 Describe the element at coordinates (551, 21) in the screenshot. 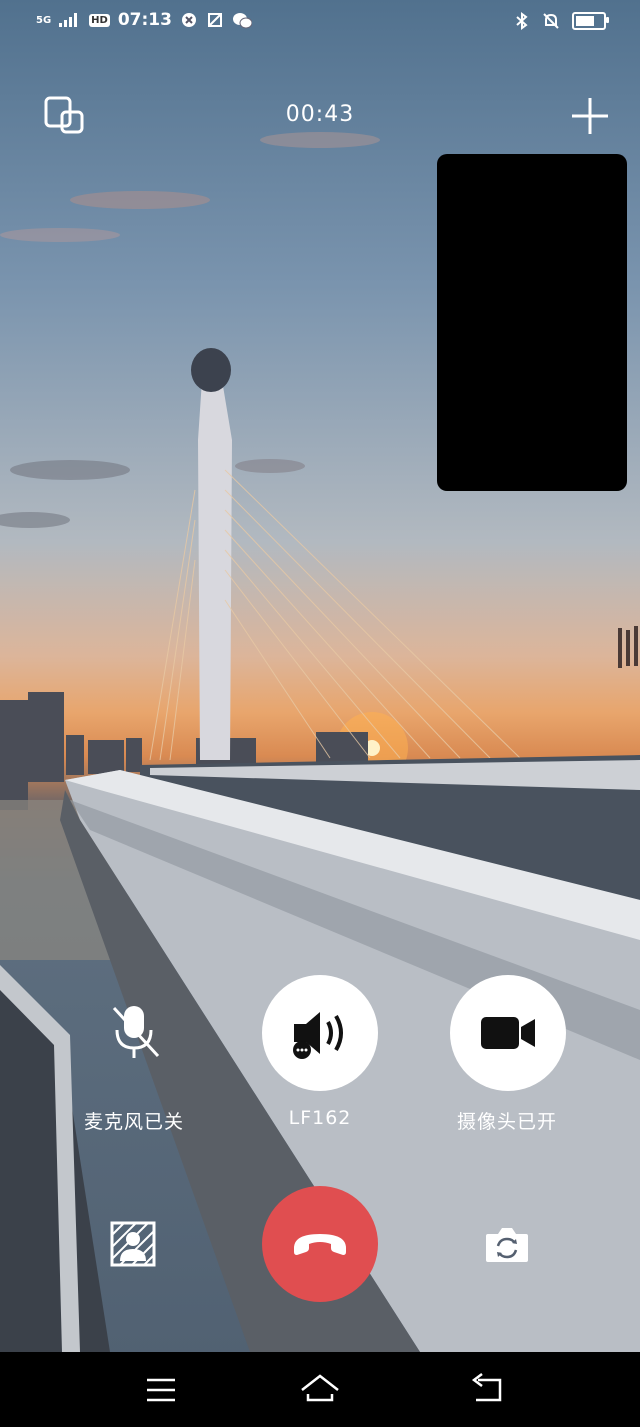

I see `mute-notifications-icon` at that location.